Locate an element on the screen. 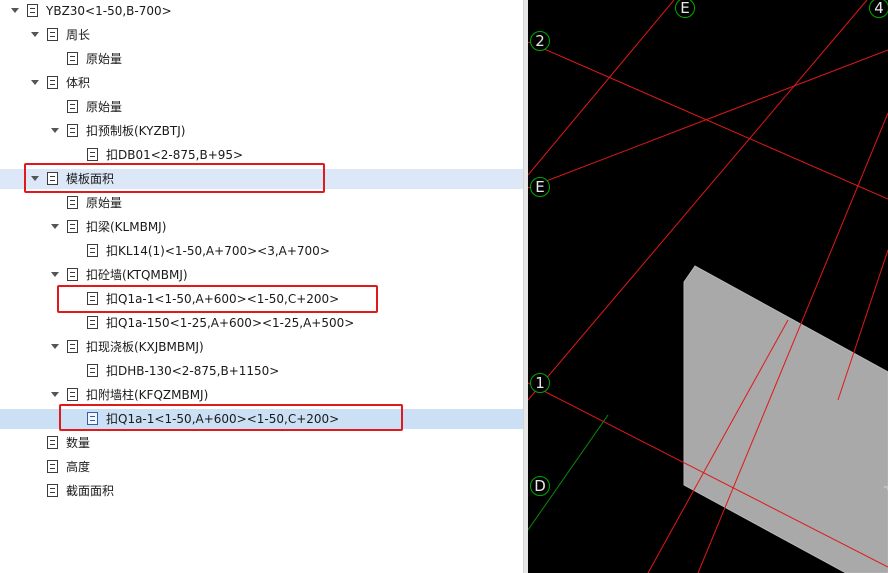 This screenshot has width=888, height=573. tree-node-deduct-attached-column: 扣附墙柱(KFQZMBMJ) is located at coordinates (261, 395).